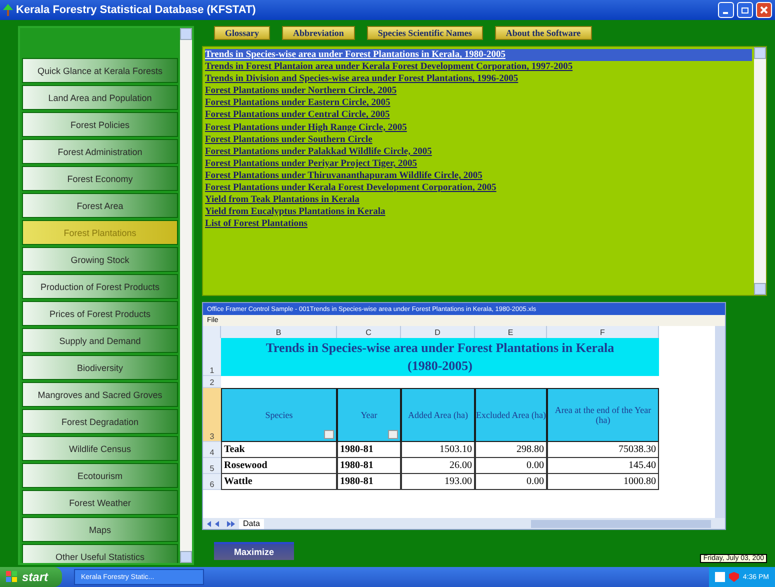 This screenshot has width=775, height=587. What do you see at coordinates (100, 394) in the screenshot?
I see `sidebar-button: Mangroves and Sacred Groves` at bounding box center [100, 394].